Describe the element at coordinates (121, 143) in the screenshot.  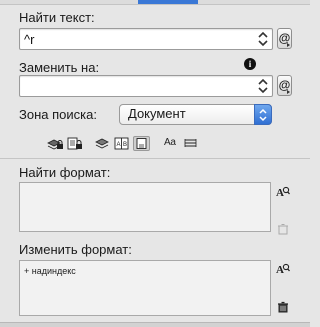
I see `master-pages-icon: AB` at that location.